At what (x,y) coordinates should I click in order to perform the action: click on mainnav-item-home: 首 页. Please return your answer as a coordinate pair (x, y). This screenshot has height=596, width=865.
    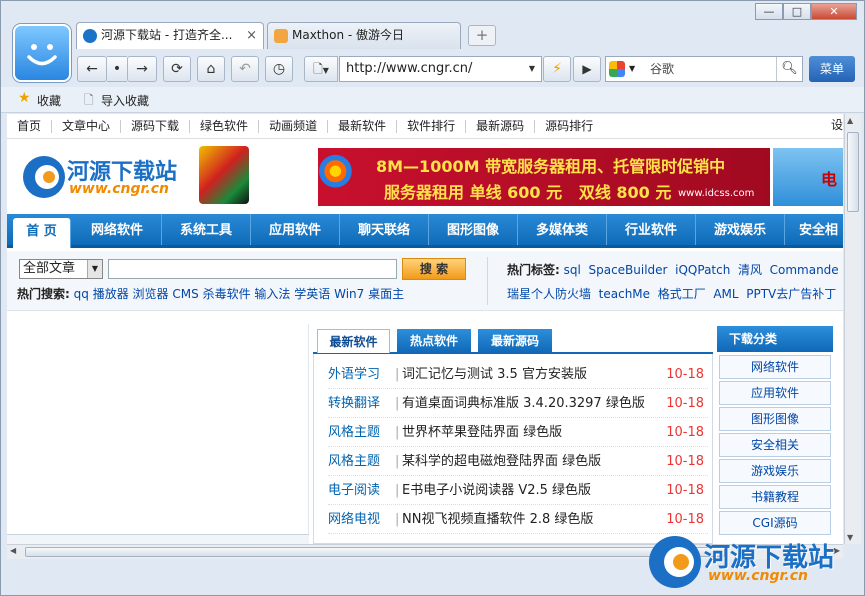
    Looking at the image, I should click on (42, 233).